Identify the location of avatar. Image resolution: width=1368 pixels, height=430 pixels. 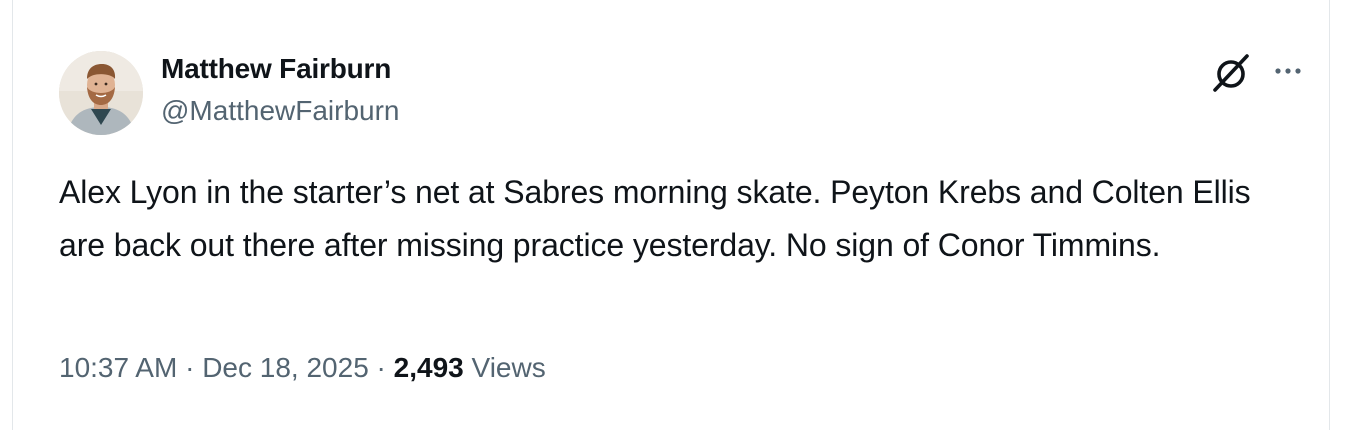
(101, 93).